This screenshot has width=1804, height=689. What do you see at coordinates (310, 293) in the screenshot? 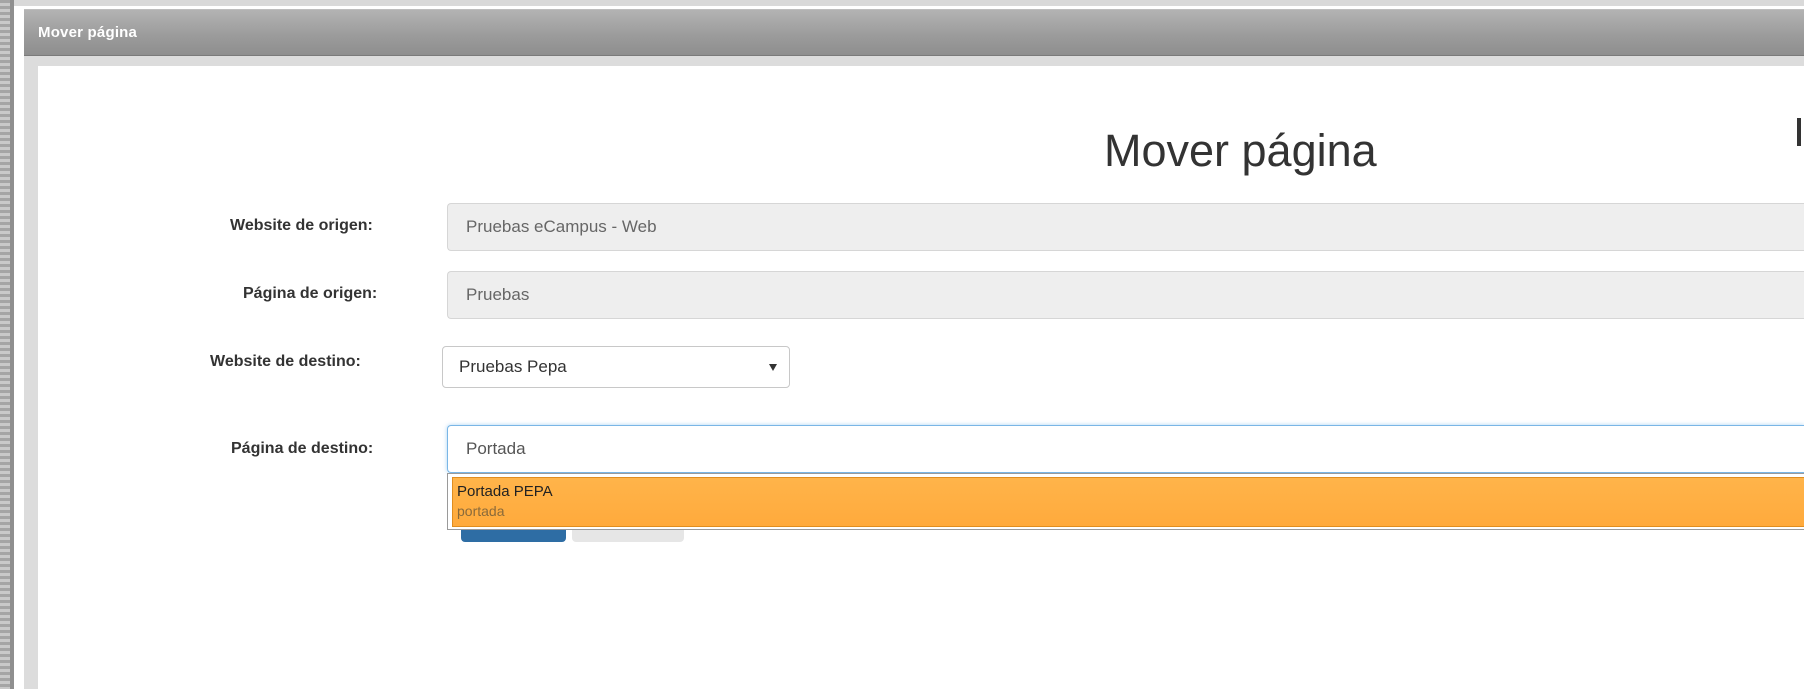
I see `source-page-label: Página de origen:` at bounding box center [310, 293].